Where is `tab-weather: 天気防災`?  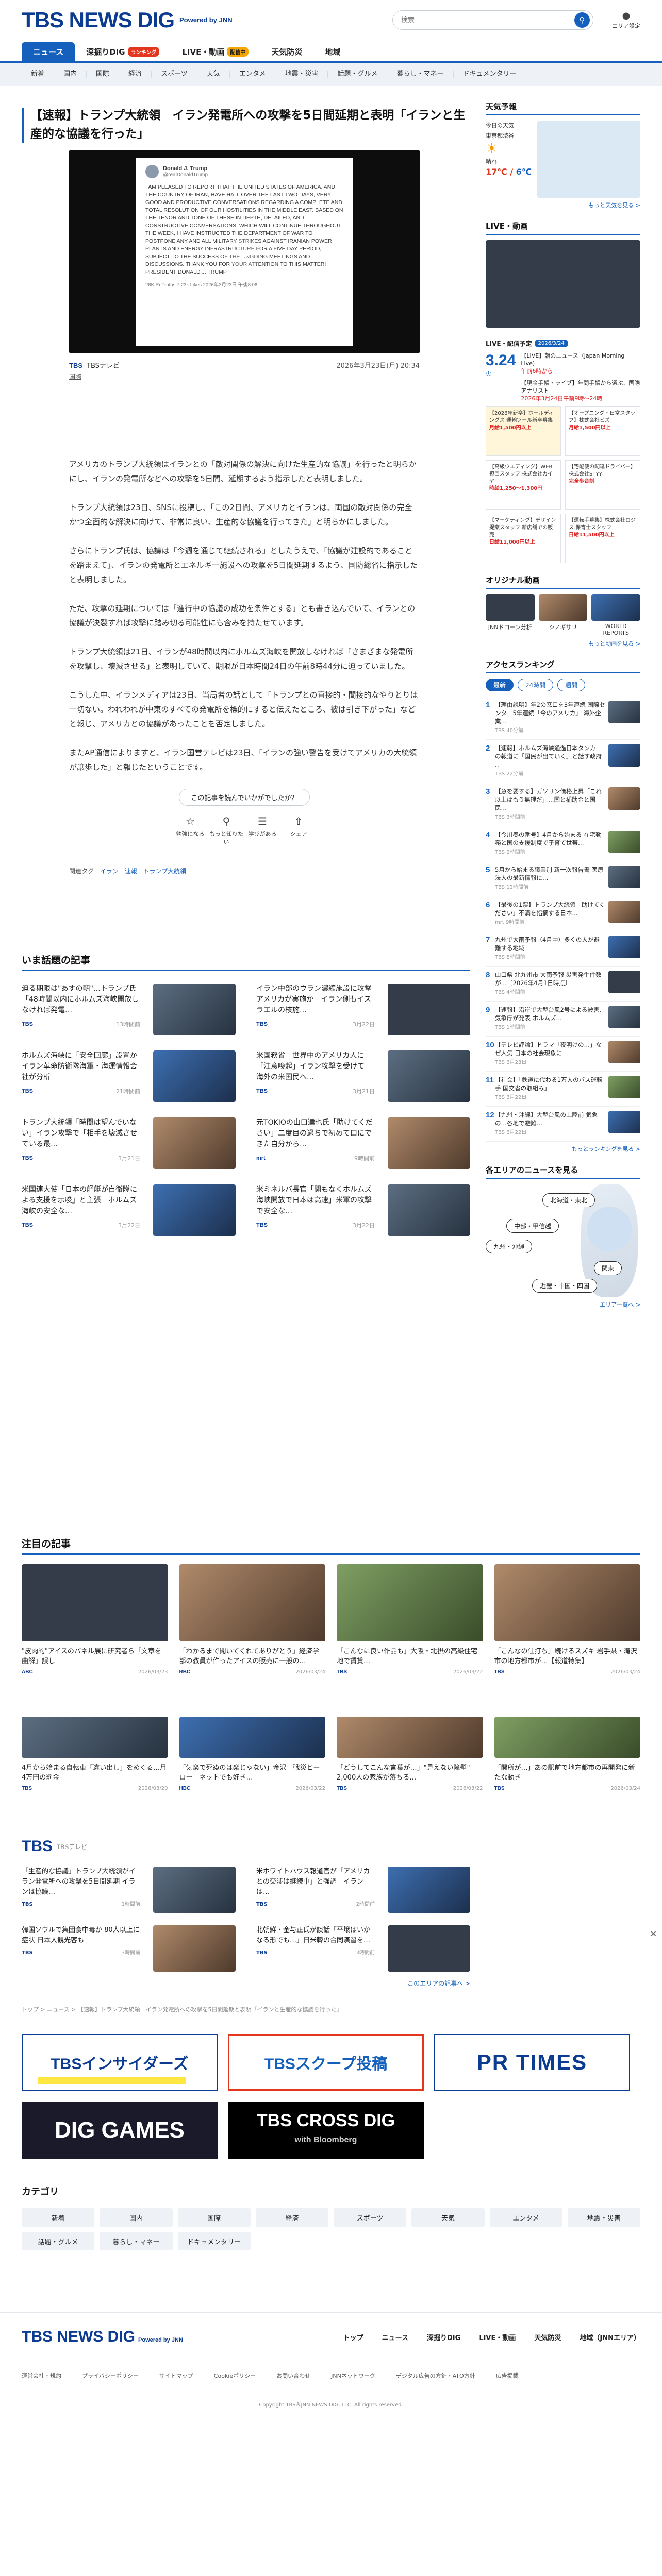 tab-weather: 天気防災 is located at coordinates (286, 51).